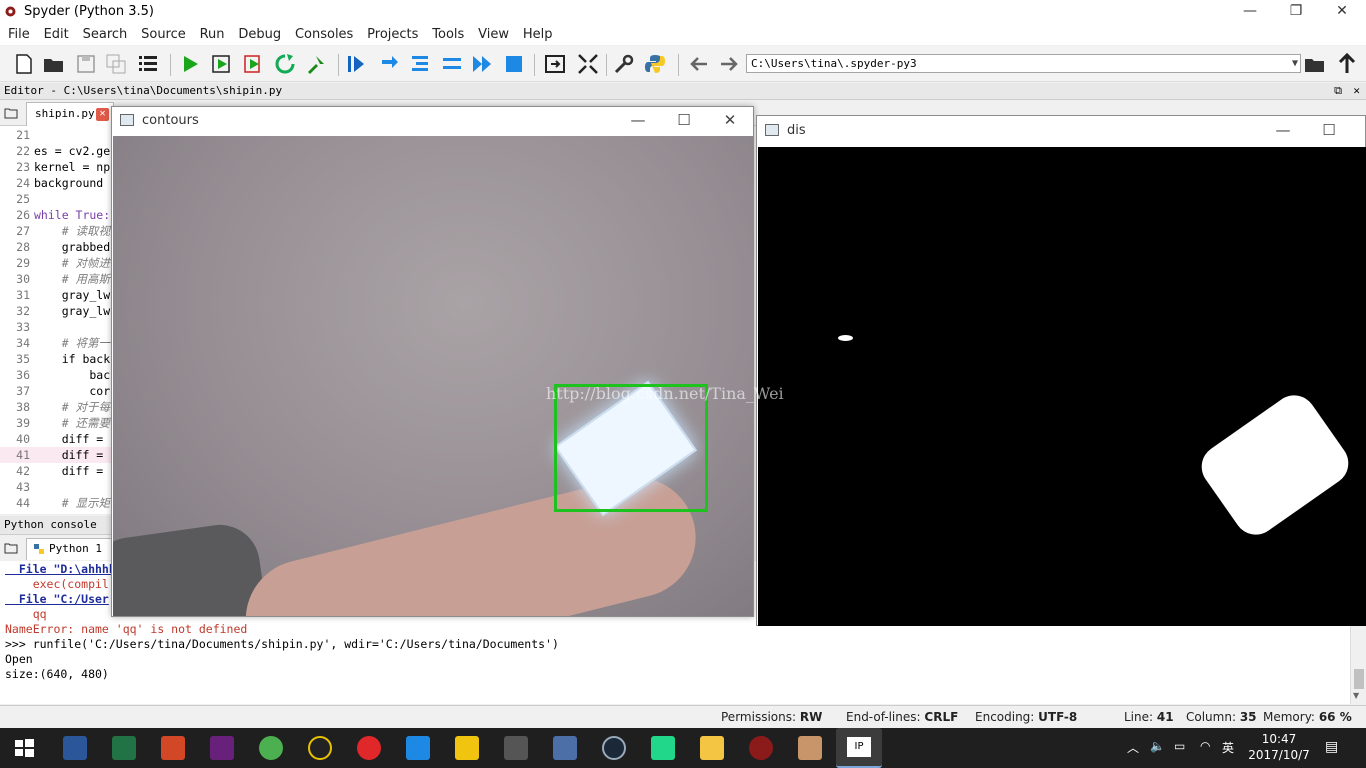 This screenshot has width=1366, height=768. What do you see at coordinates (57, 674) in the screenshot?
I see `console-line: size:(640, 480)` at bounding box center [57, 674].